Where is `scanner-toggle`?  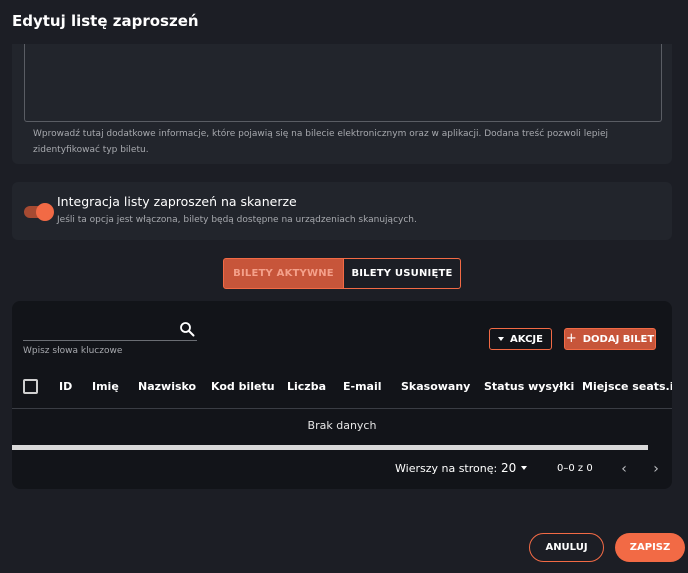
scanner-toggle is located at coordinates (39, 212).